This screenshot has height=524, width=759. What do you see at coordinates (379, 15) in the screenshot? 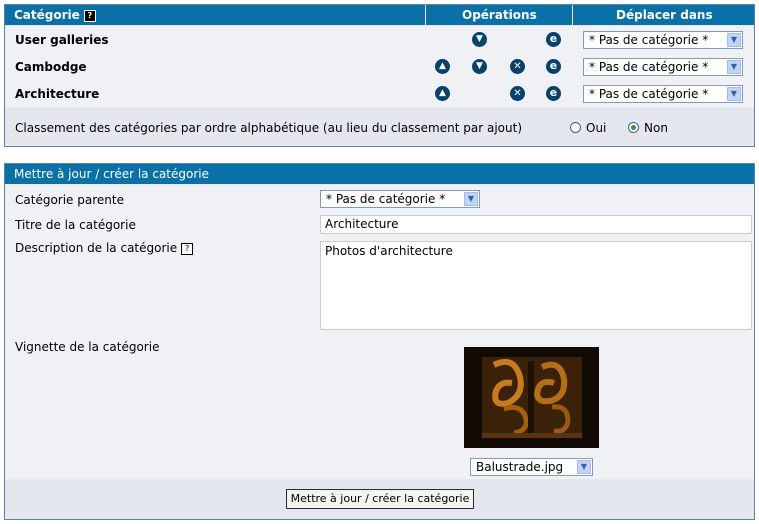
I see `category-table-header: Catégorie? Opérations Déplacer dans` at bounding box center [379, 15].